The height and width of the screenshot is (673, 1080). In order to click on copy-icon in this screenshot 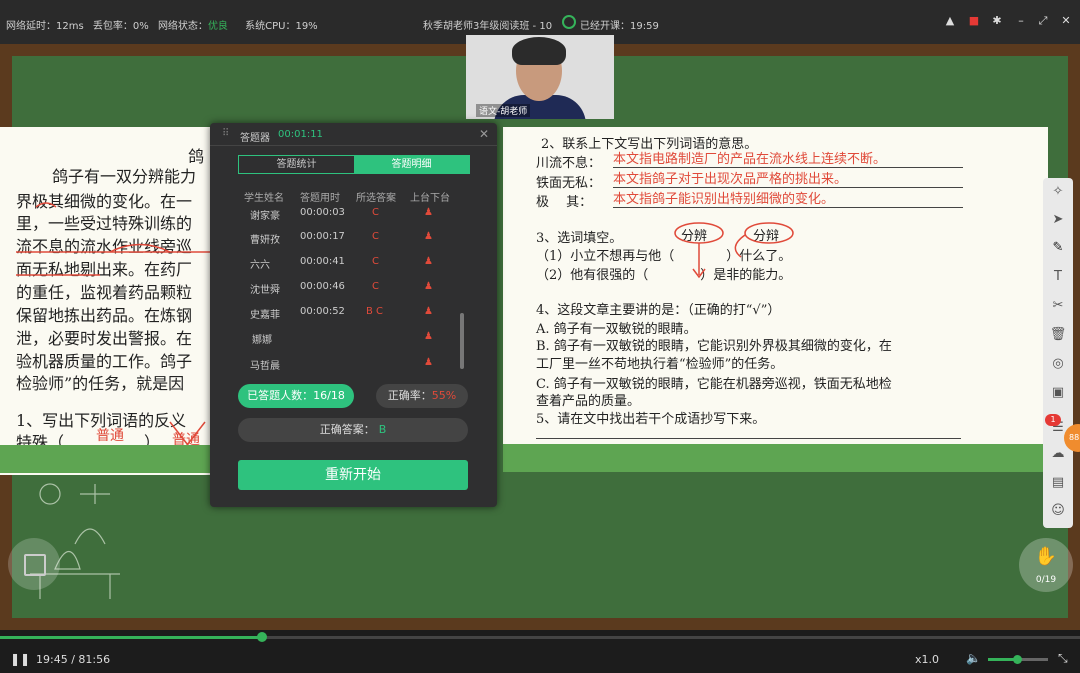, I will do `click(34, 564)`.